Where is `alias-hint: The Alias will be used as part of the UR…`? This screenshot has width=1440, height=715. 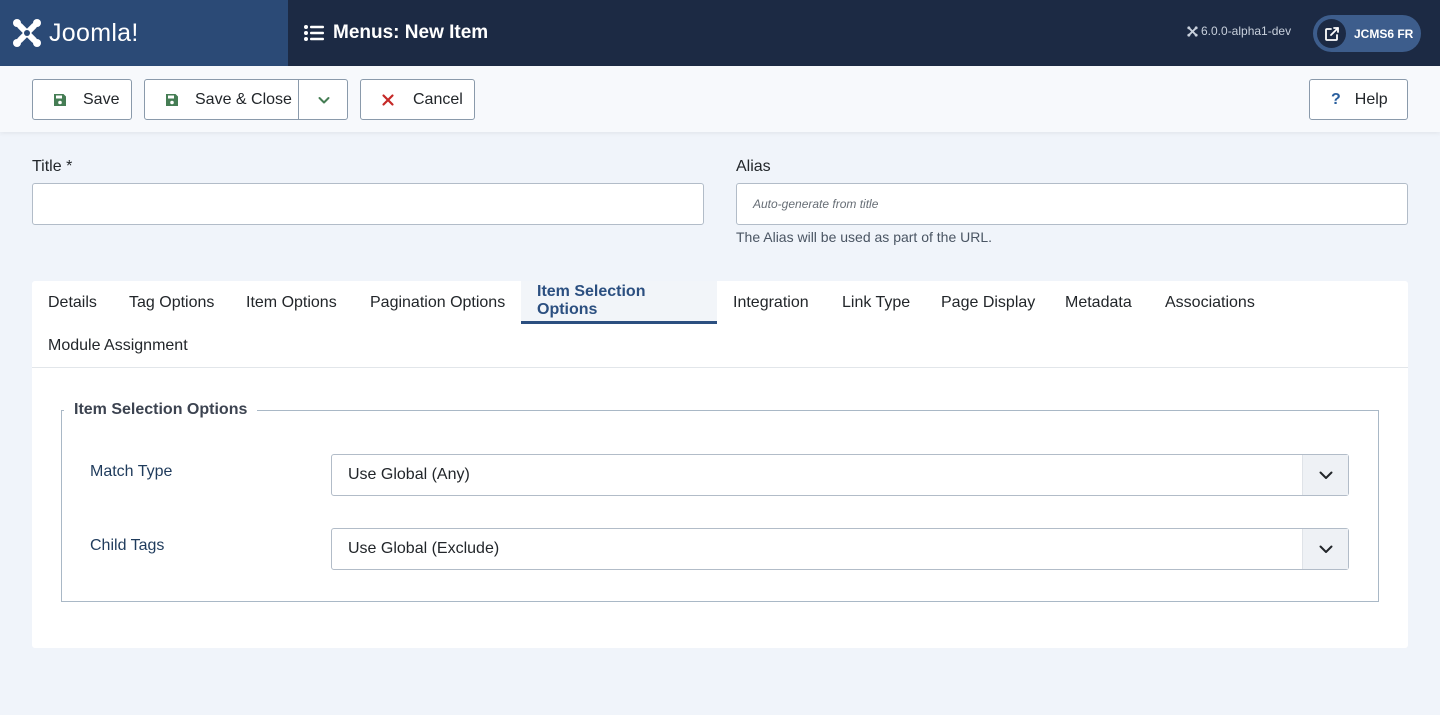
alias-hint: The Alias will be used as part of the UR… is located at coordinates (864, 237).